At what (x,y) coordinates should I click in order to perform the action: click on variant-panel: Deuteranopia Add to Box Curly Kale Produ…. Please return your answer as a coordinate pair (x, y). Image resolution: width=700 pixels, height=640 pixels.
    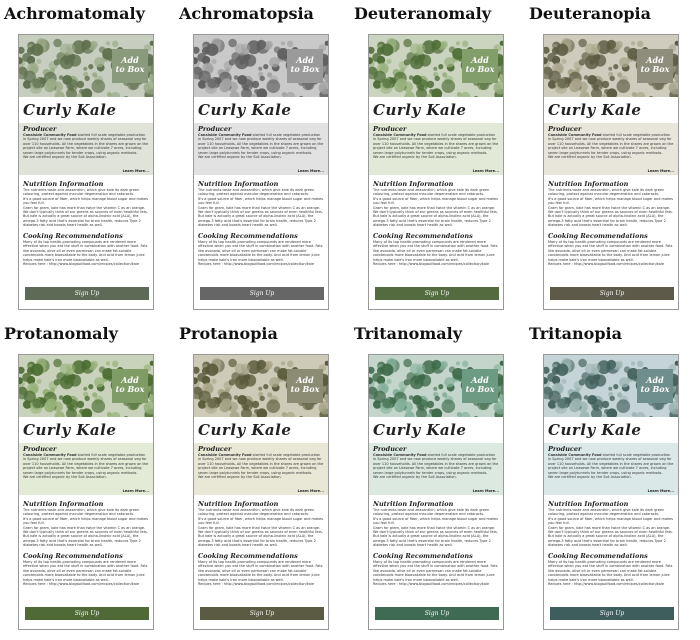
    Looking at the image, I should click on (612, 160).